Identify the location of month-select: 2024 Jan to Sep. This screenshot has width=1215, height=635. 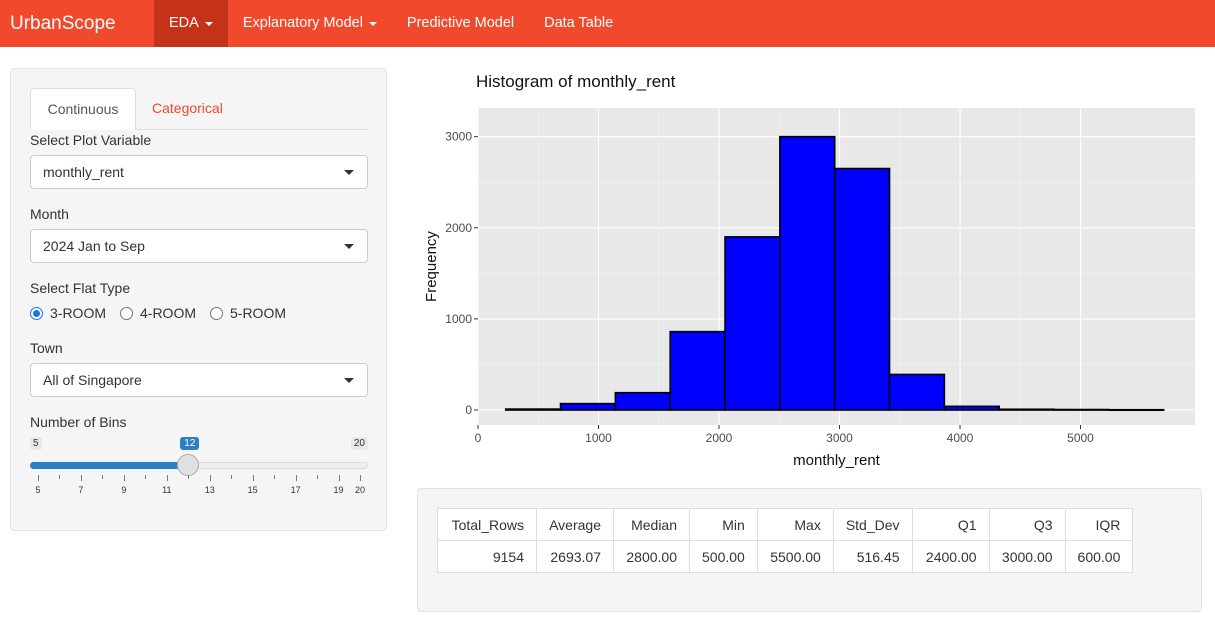
(199, 246).